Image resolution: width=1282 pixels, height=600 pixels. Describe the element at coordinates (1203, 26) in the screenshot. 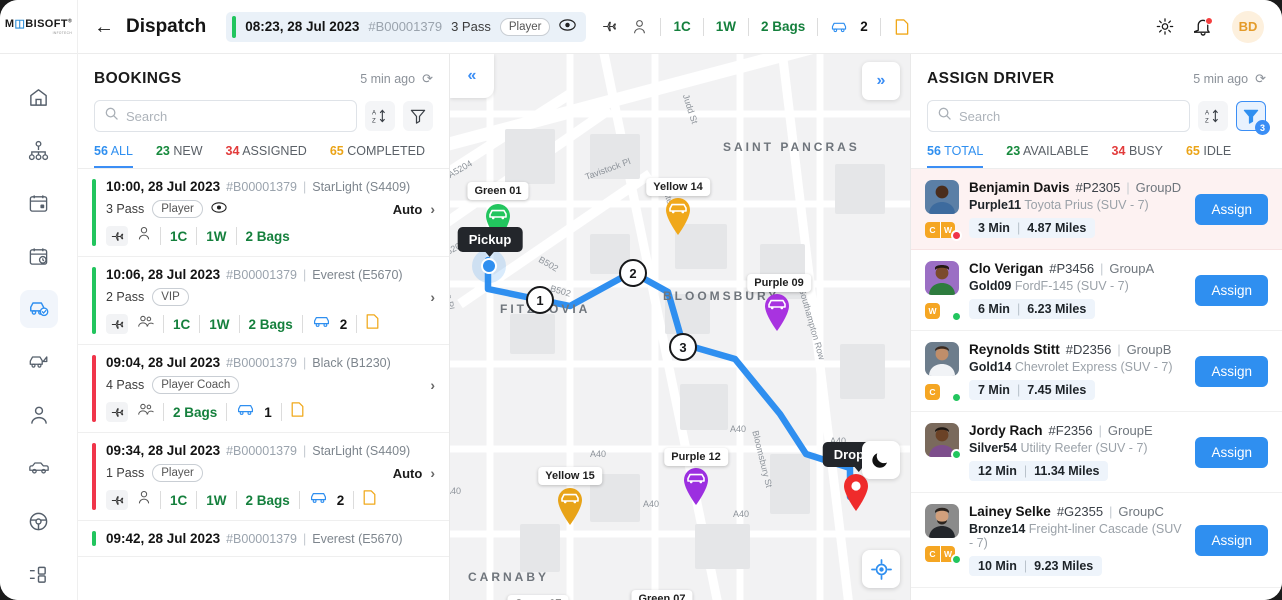

I see `bell-icon` at that location.